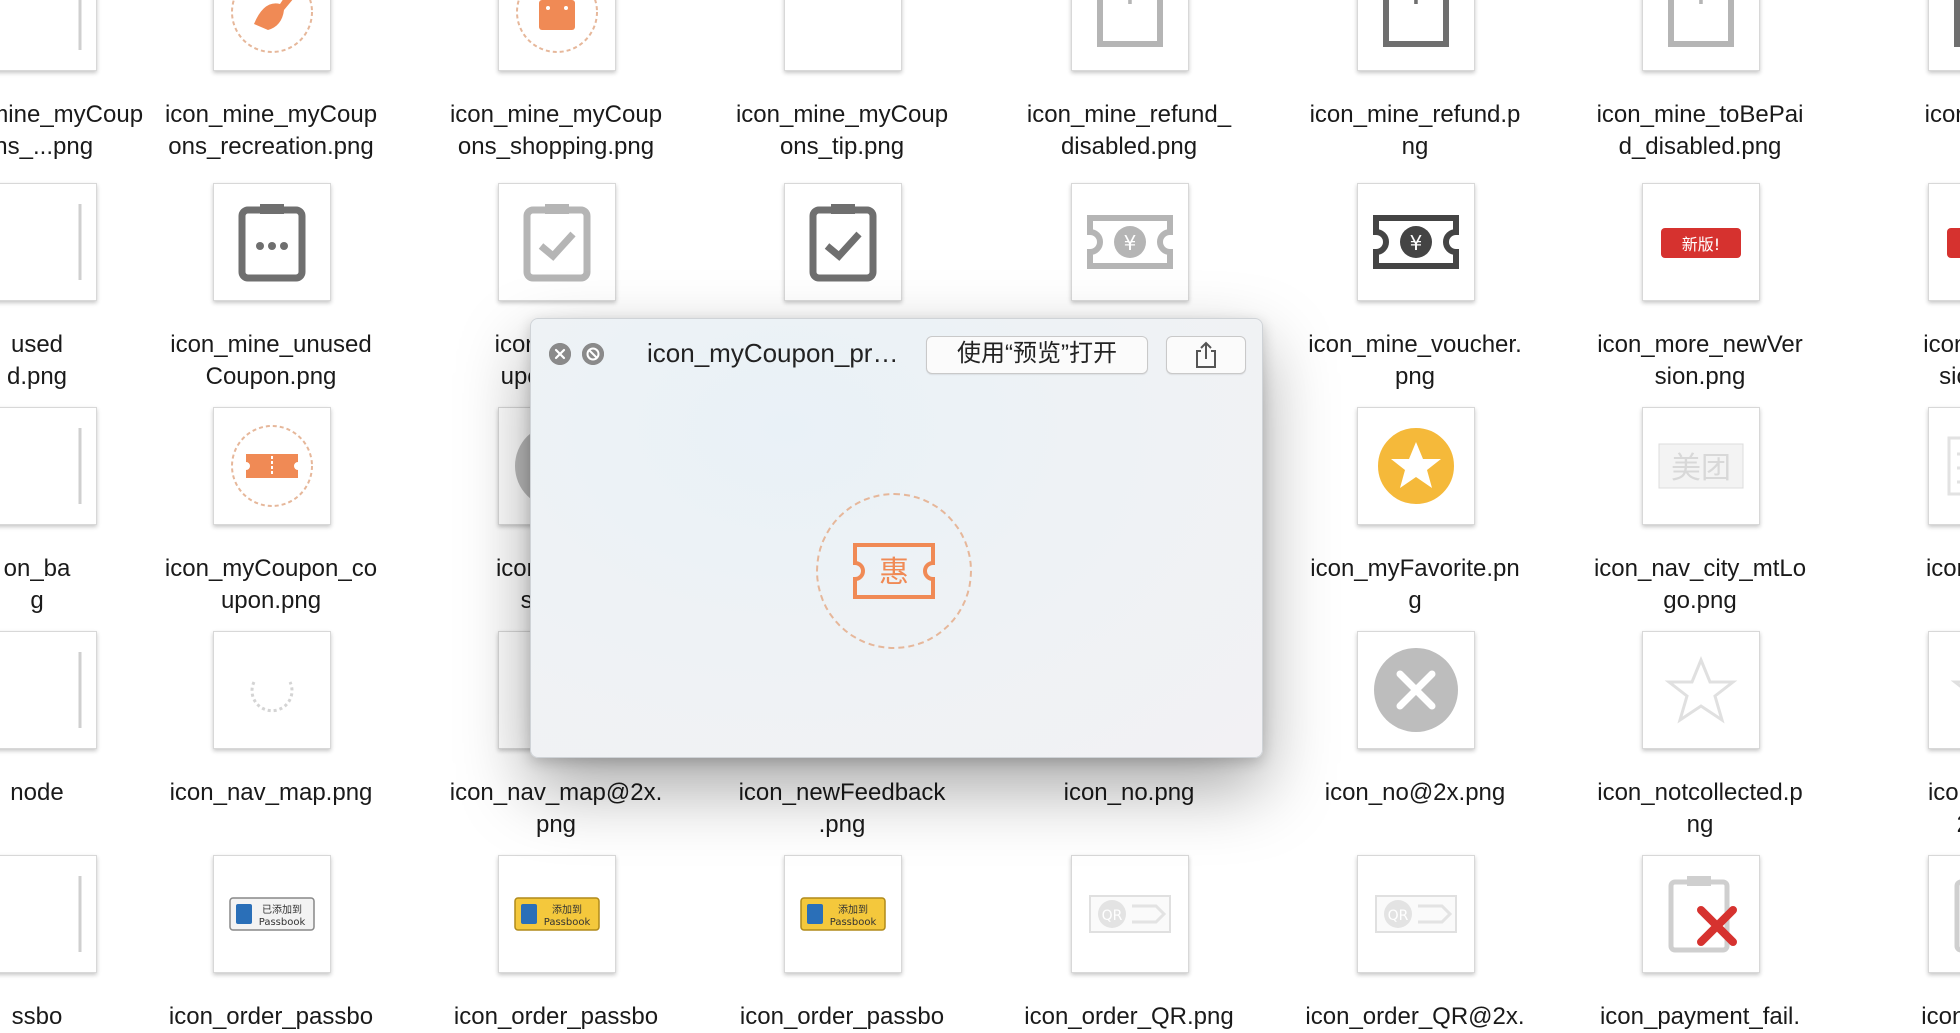 The height and width of the screenshot is (1033, 1960). I want to click on share-icon, so click(1206, 354).